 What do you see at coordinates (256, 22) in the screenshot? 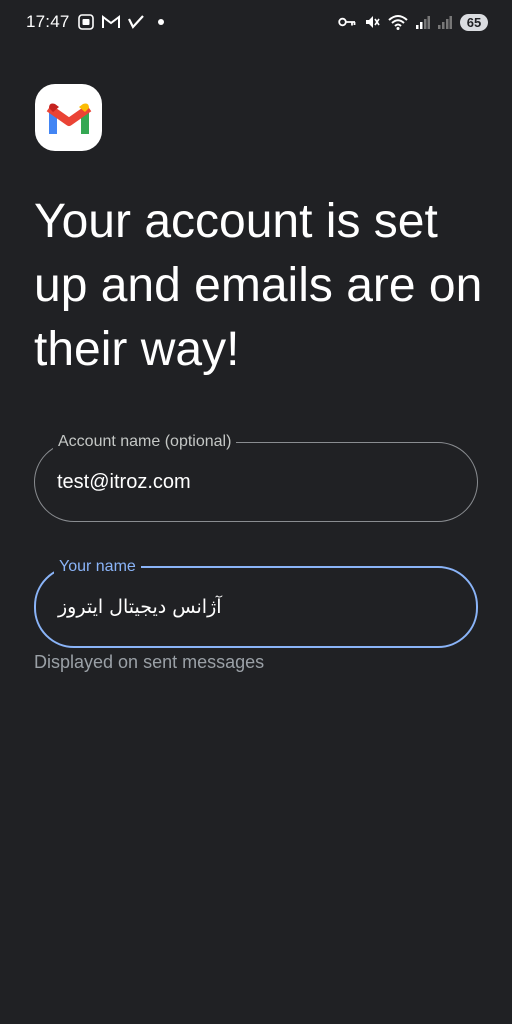
I see `status-bar: 17:47 65` at bounding box center [256, 22].